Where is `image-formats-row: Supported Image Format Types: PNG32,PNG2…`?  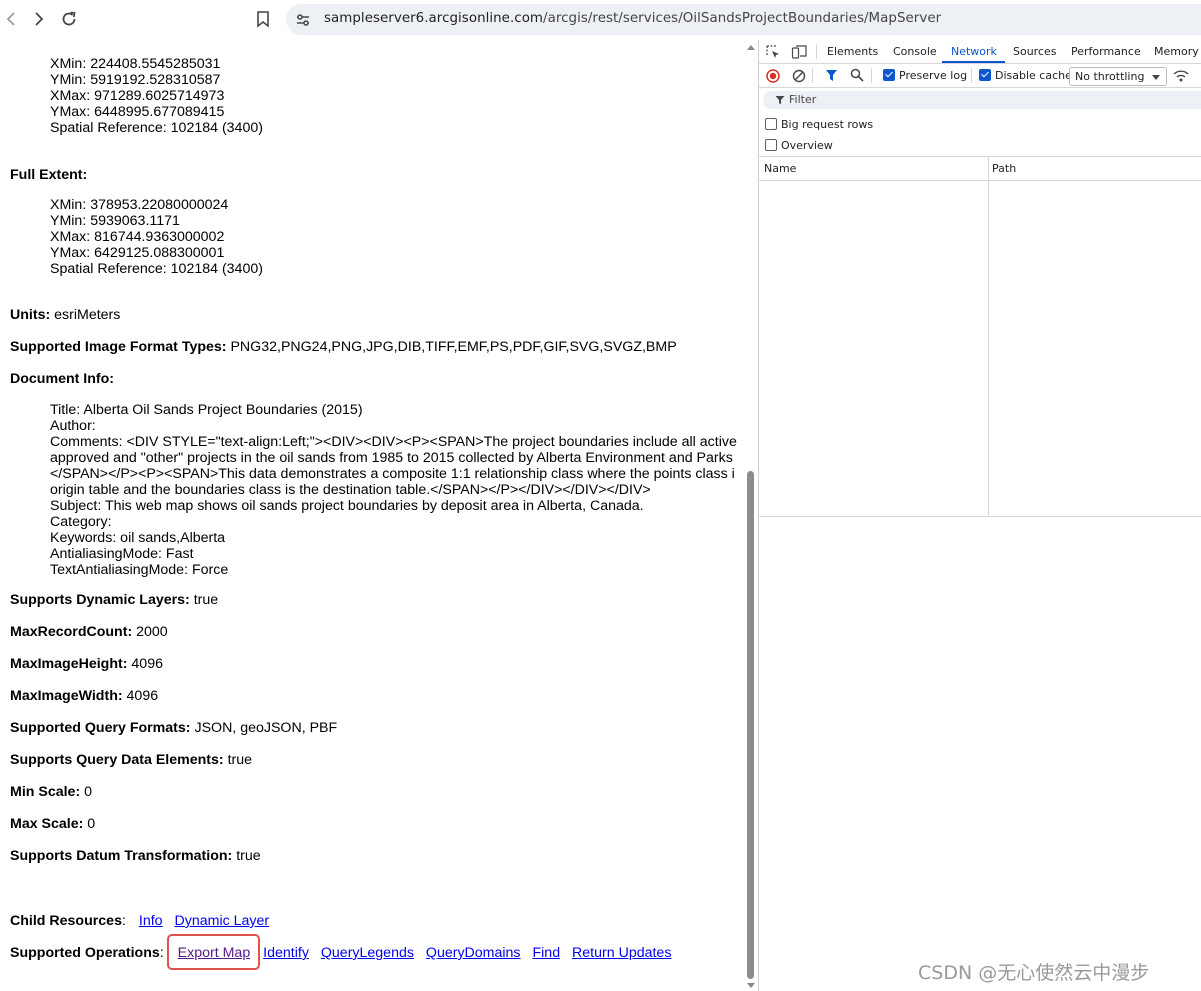 image-formats-row: Supported Image Format Types: PNG32,PNG2… is located at coordinates (343, 347).